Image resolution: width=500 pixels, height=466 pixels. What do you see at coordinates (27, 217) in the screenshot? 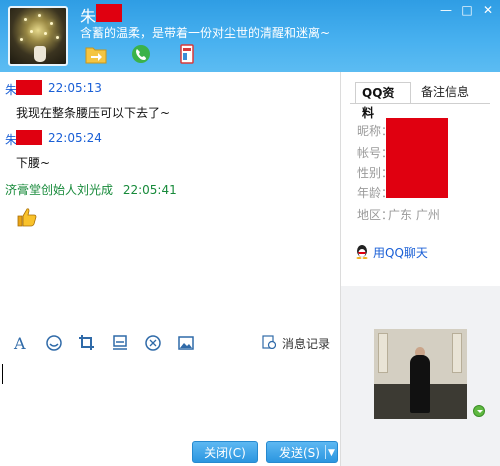
I see `thumbs-up-icon` at bounding box center [27, 217].